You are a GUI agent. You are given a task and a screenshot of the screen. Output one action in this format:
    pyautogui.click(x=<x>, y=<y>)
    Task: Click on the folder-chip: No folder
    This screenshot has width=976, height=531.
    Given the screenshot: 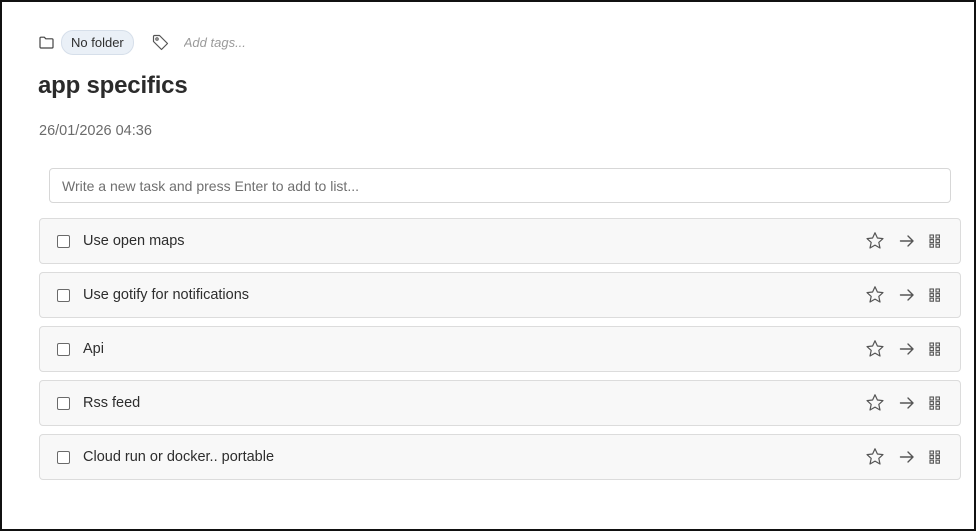 What is the action you would take?
    pyautogui.click(x=97, y=42)
    